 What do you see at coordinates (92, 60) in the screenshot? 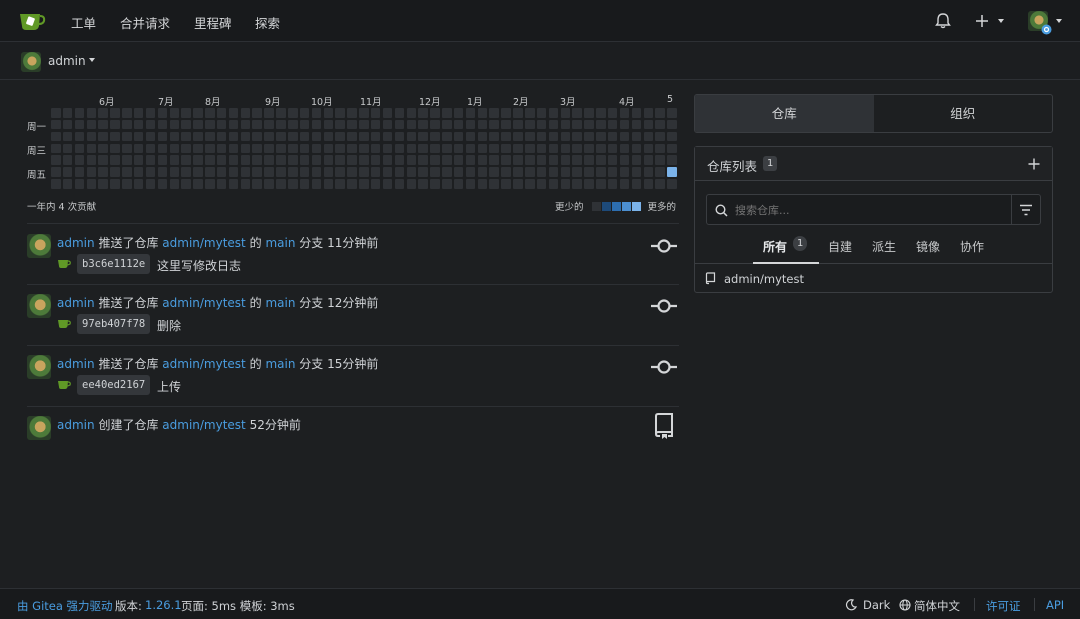
I see `chevron-down-icon` at bounding box center [92, 60].